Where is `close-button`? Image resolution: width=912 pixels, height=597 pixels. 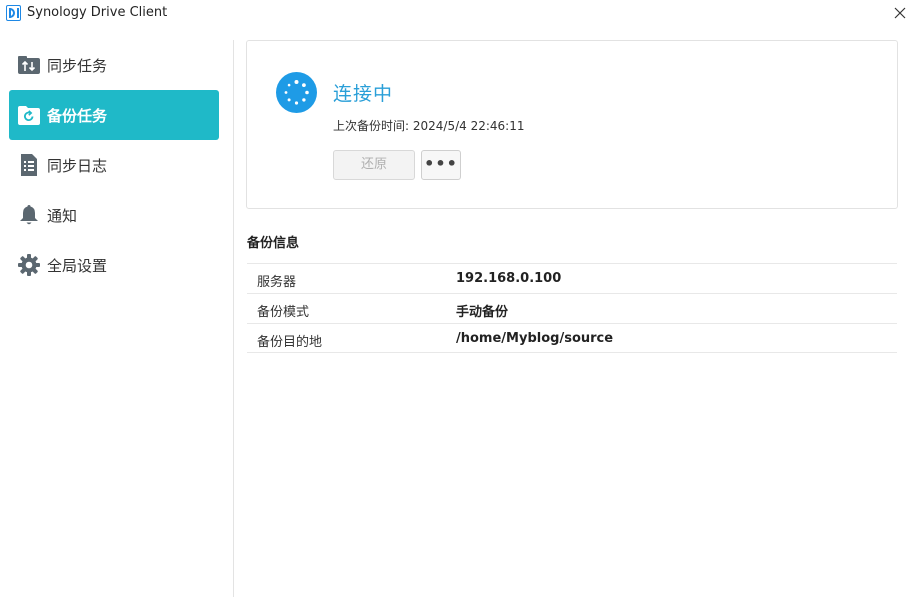 close-button is located at coordinates (900, 13).